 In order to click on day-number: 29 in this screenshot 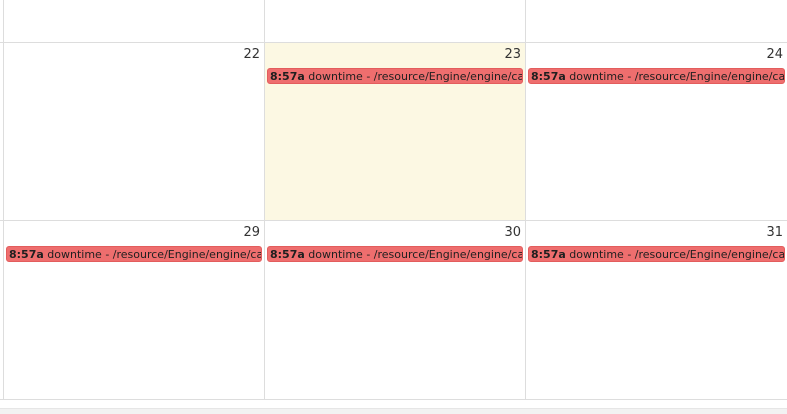, I will do `click(251, 232)`.